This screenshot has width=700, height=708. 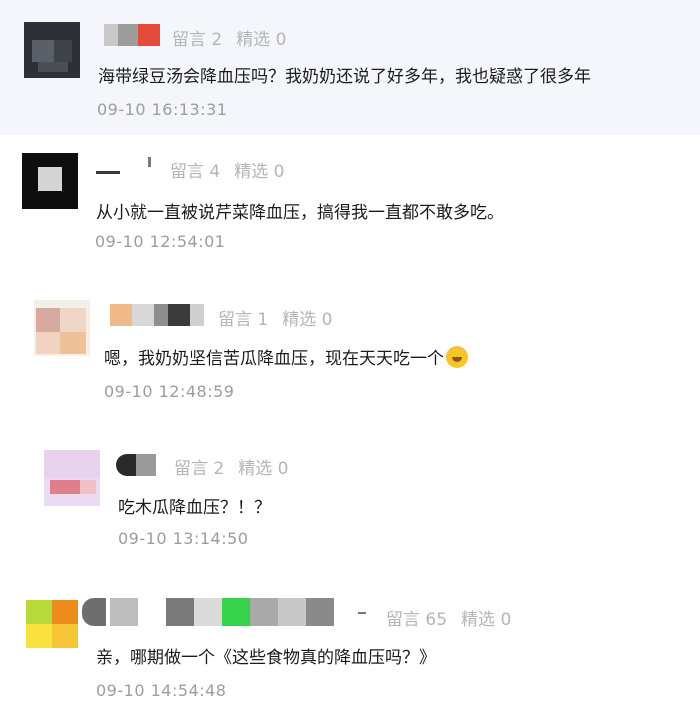 What do you see at coordinates (183, 538) in the screenshot?
I see `comment-time: 09-10 13:14:50` at bounding box center [183, 538].